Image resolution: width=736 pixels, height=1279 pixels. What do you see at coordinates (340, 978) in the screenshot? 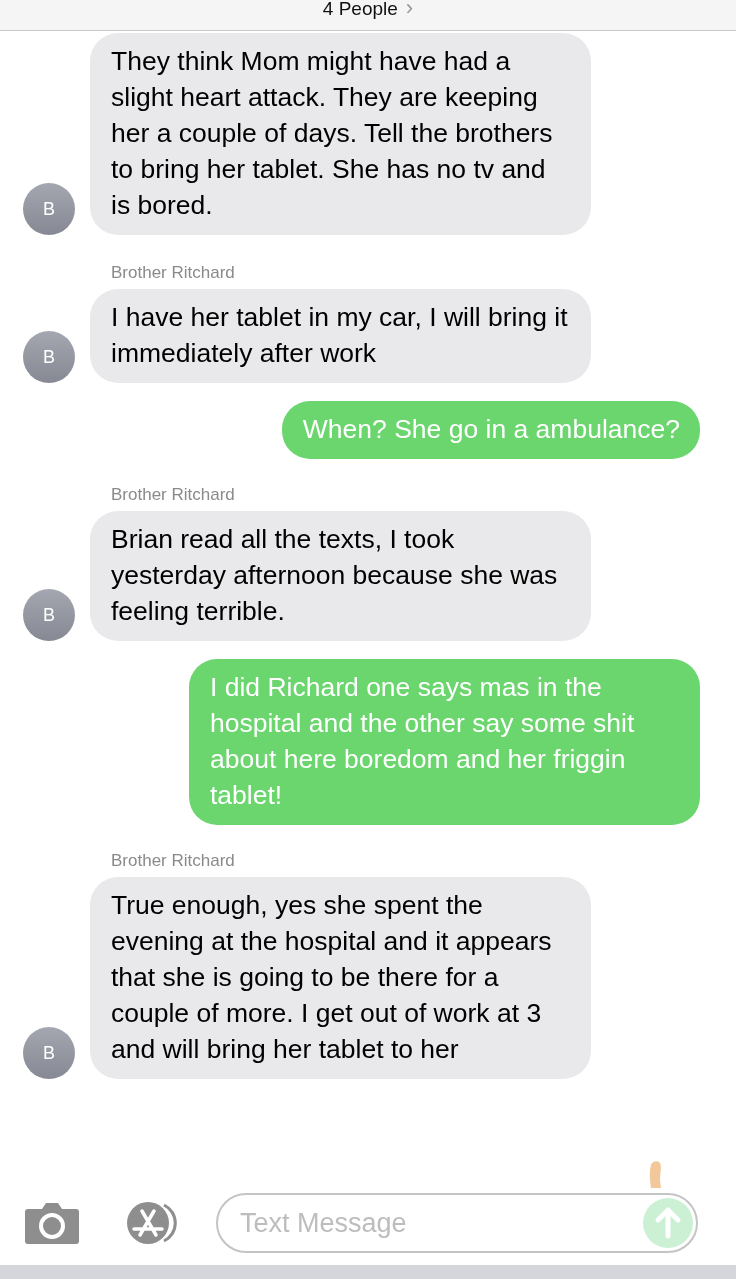
I see `received-message-bubble: True enough, yes she spent the evening at the hospital and it appears that she is going to be there for a couple of more. I get out of work at 3 and will bring her tablet to her` at bounding box center [340, 978].